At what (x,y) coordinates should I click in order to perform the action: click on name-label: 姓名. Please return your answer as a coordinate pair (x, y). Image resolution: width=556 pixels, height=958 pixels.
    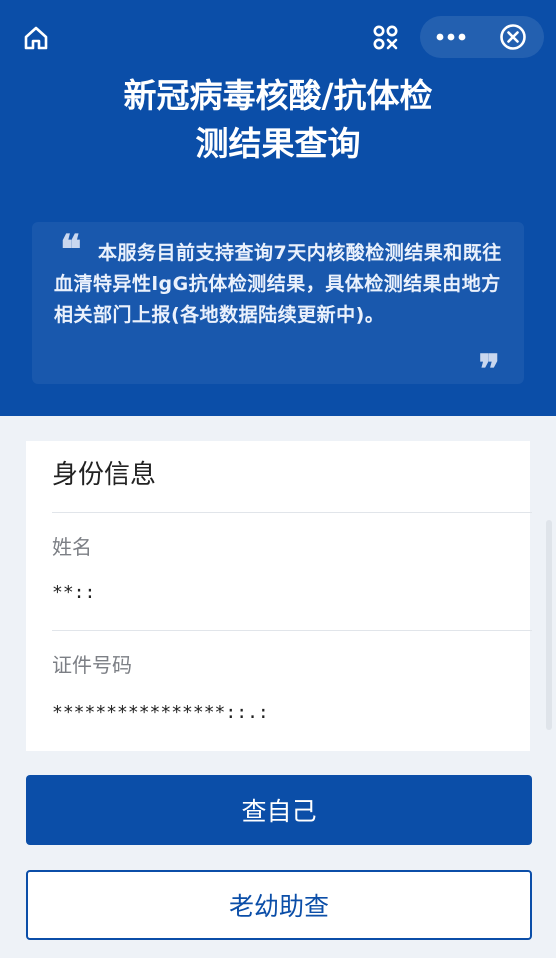
    Looking at the image, I should click on (72, 547).